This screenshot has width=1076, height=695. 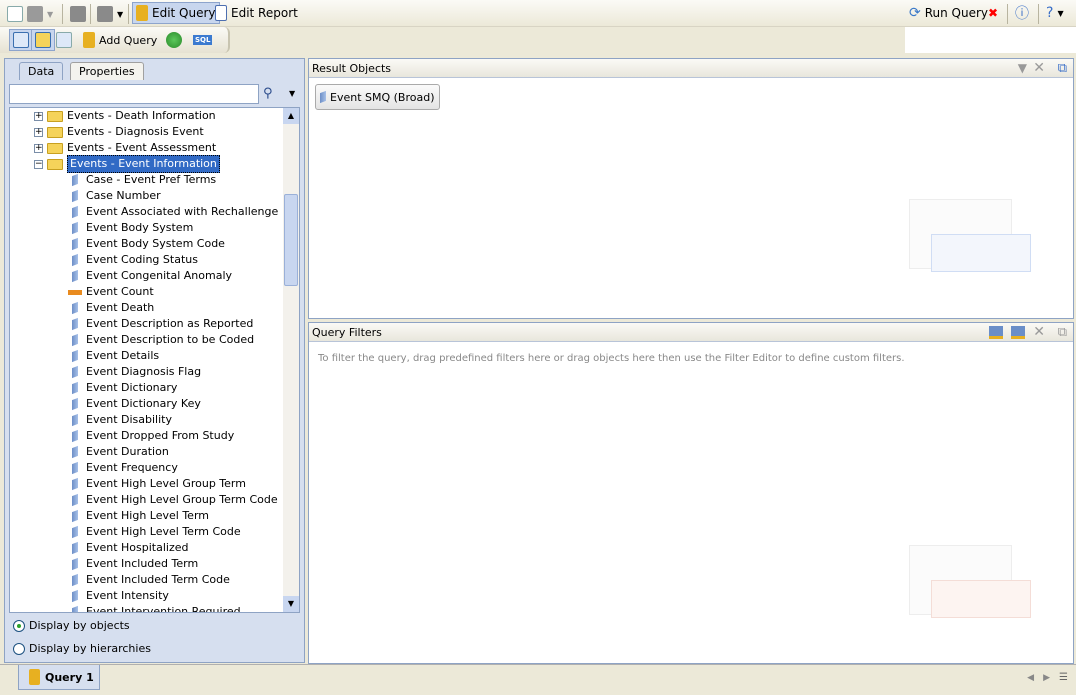 I want to click on purge-icon: ✖, so click(x=993, y=13).